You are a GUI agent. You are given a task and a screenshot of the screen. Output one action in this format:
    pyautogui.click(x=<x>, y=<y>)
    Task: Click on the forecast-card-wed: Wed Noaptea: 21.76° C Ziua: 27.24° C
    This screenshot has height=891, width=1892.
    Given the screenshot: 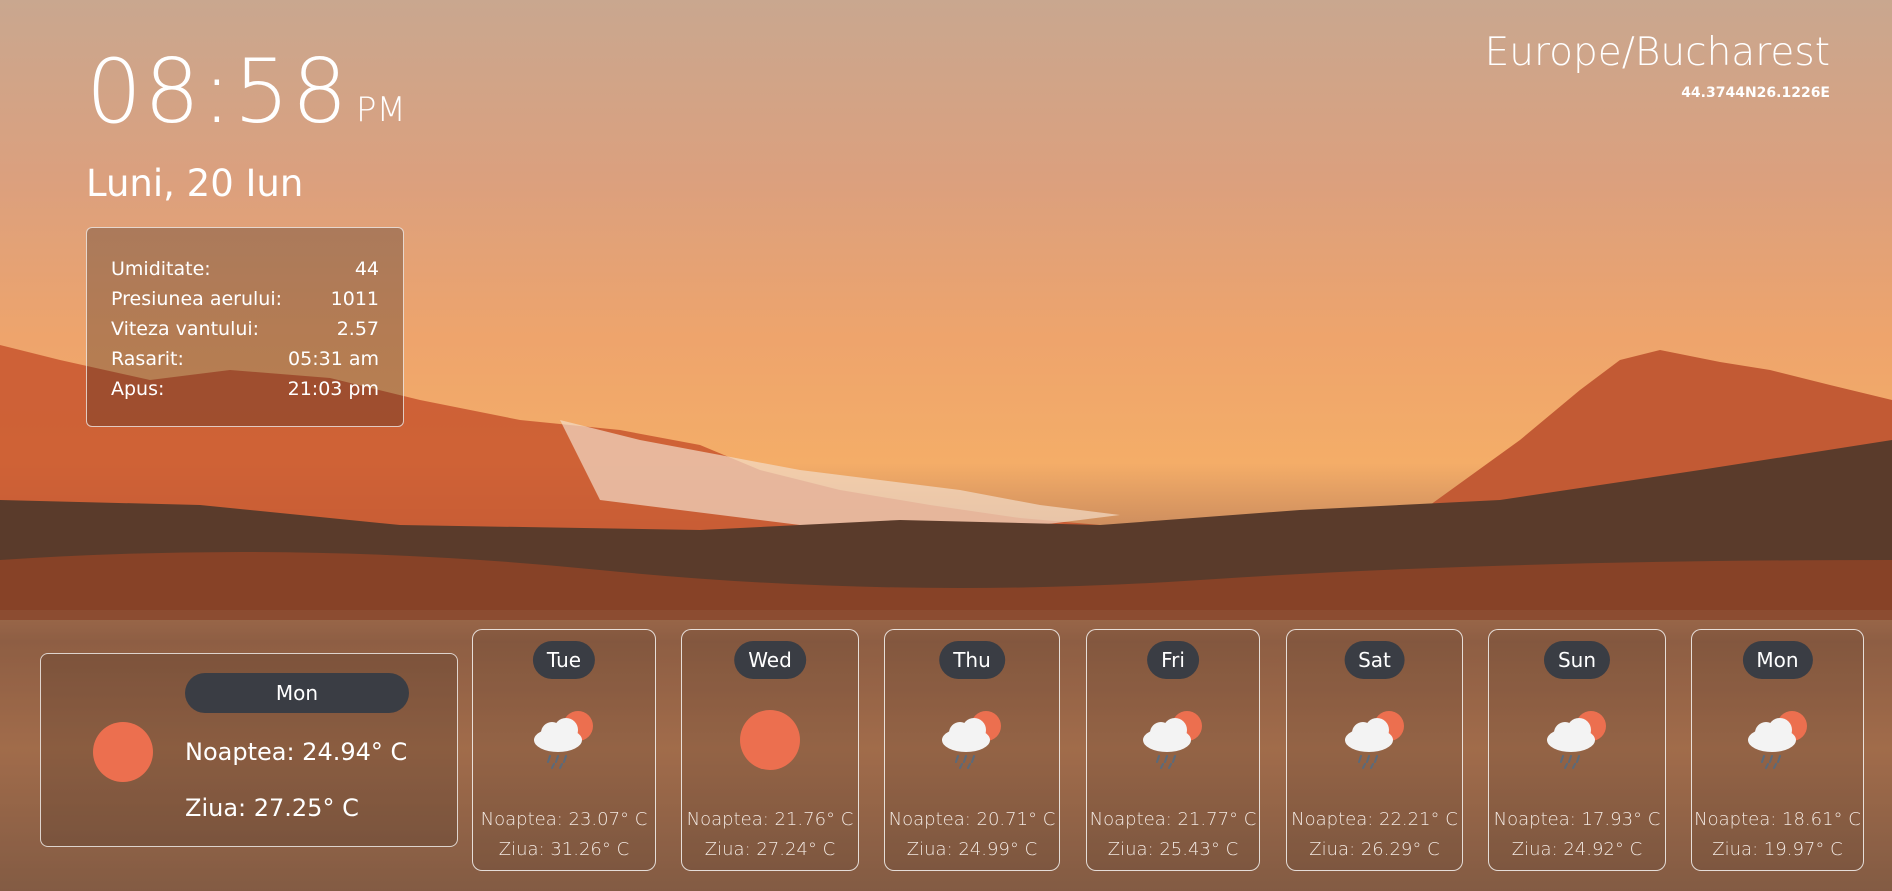 What is the action you would take?
    pyautogui.click(x=770, y=750)
    